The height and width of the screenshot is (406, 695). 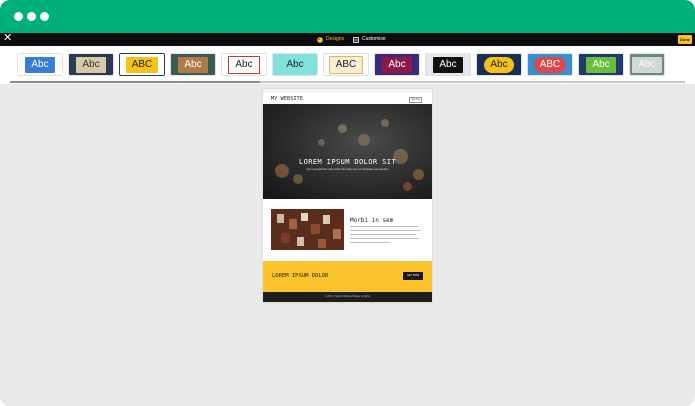 What do you see at coordinates (374, 39) in the screenshot?
I see `tab-customise-label: Customise` at bounding box center [374, 39].